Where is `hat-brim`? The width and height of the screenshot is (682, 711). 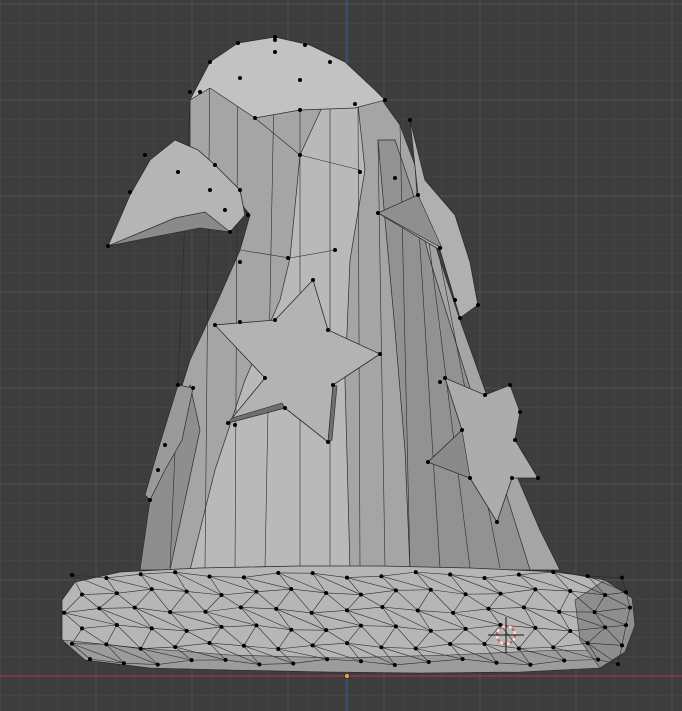
hat-brim is located at coordinates (348, 619).